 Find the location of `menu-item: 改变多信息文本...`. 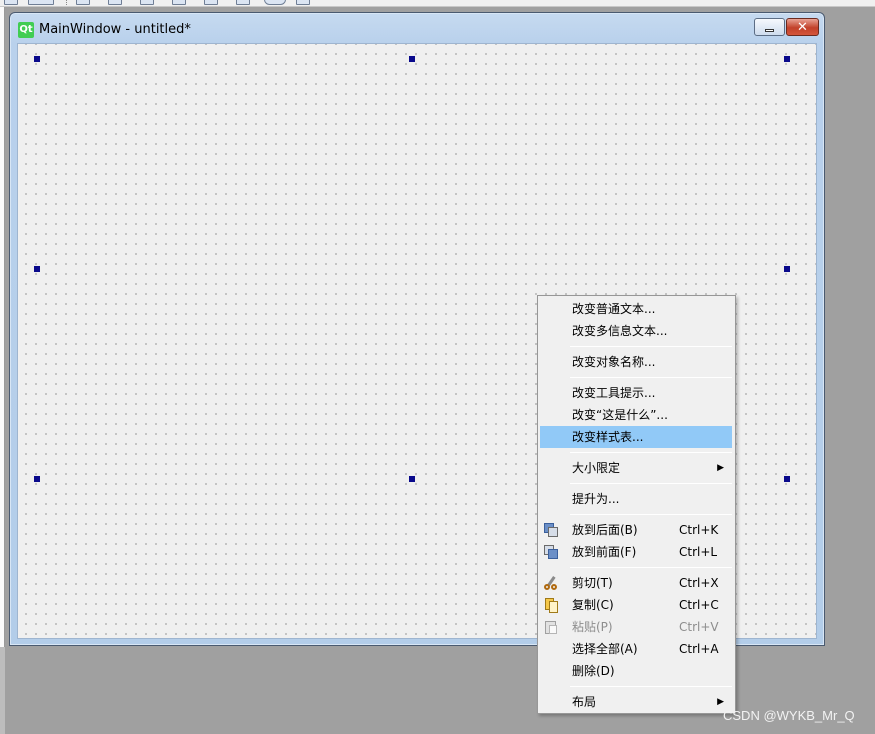

menu-item: 改变多信息文本... is located at coordinates (636, 331).